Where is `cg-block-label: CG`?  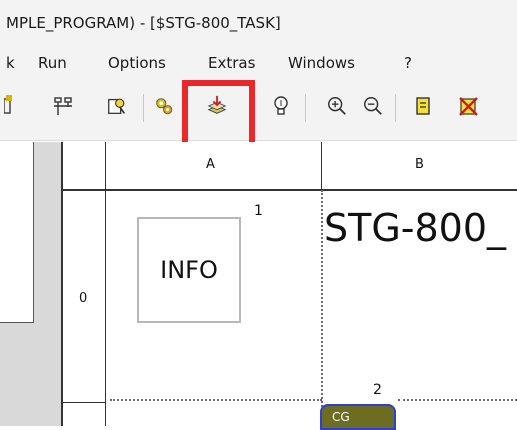
cg-block-label: CG is located at coordinates (341, 417).